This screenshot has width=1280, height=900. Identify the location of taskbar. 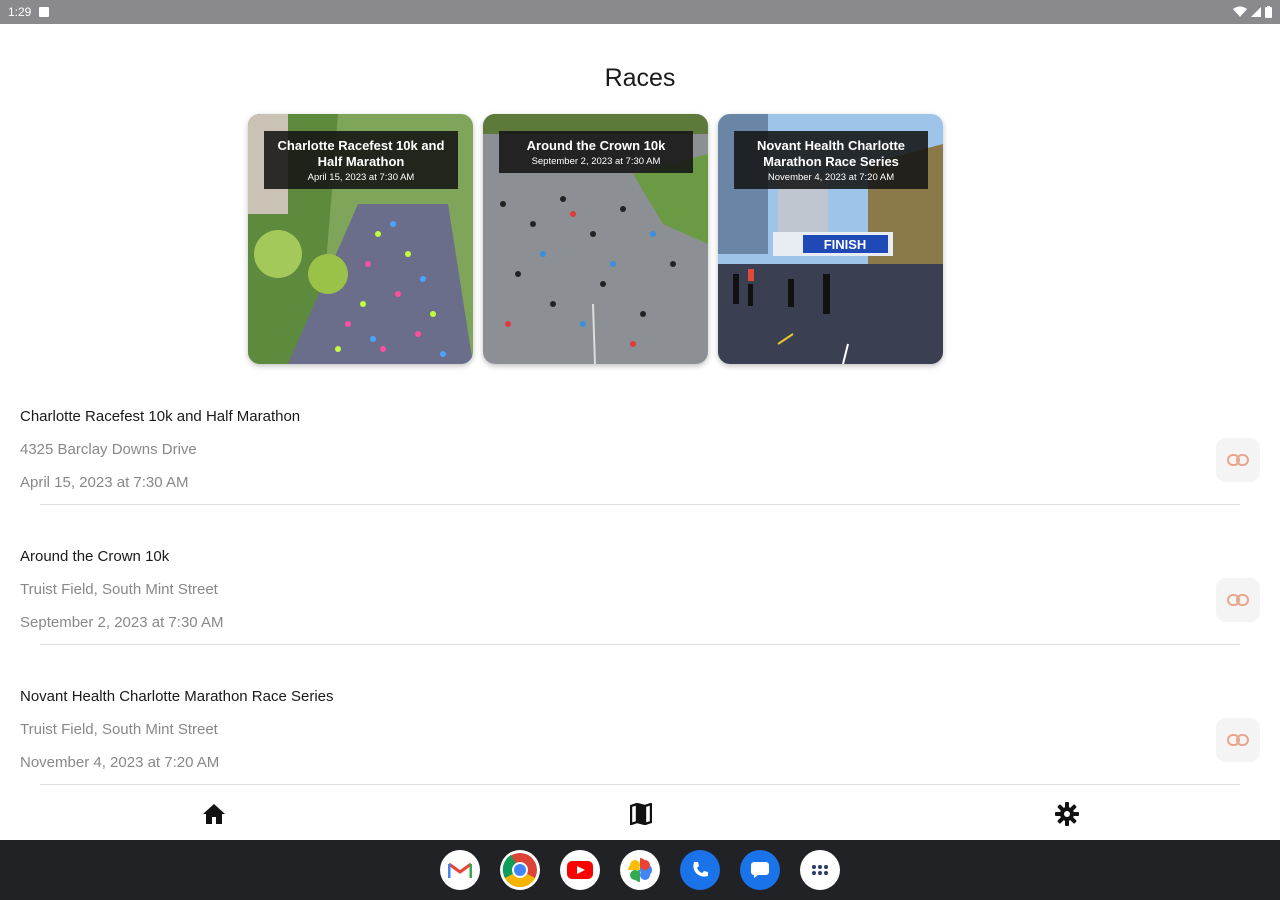
(640, 870).